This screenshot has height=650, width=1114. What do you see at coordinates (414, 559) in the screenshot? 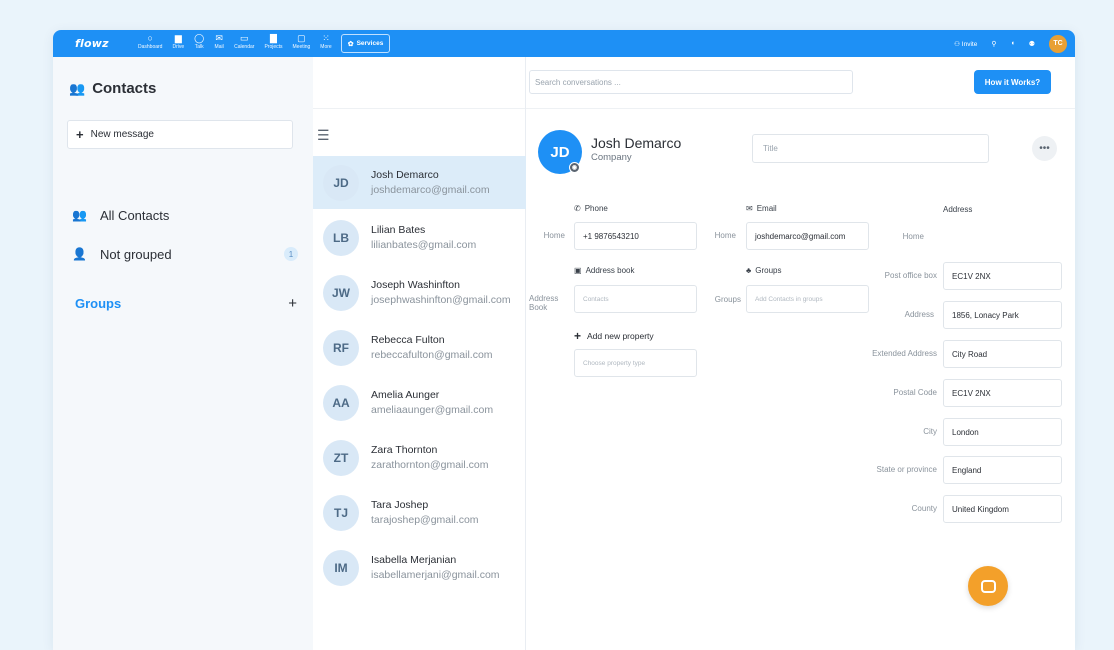
I see `contact-name: Isabella Merjanian` at bounding box center [414, 559].